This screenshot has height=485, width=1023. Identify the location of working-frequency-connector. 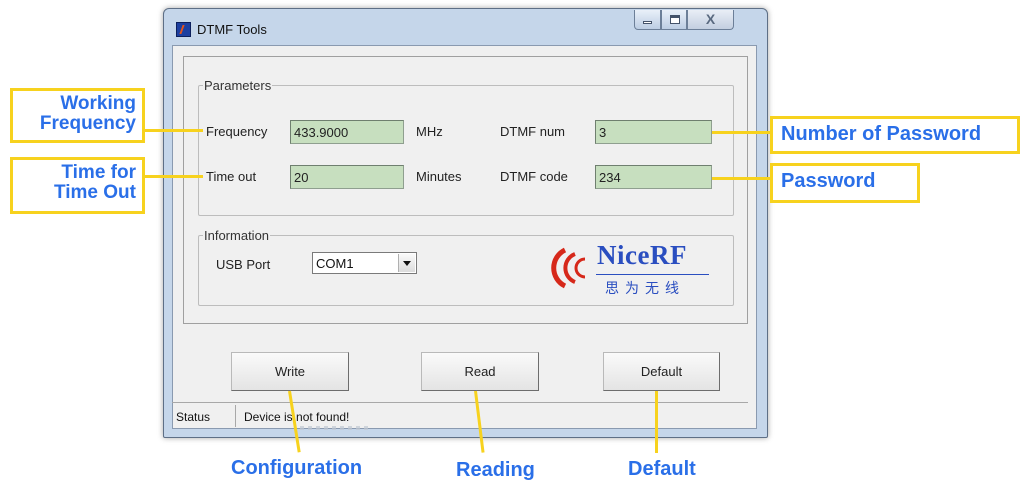
(174, 130).